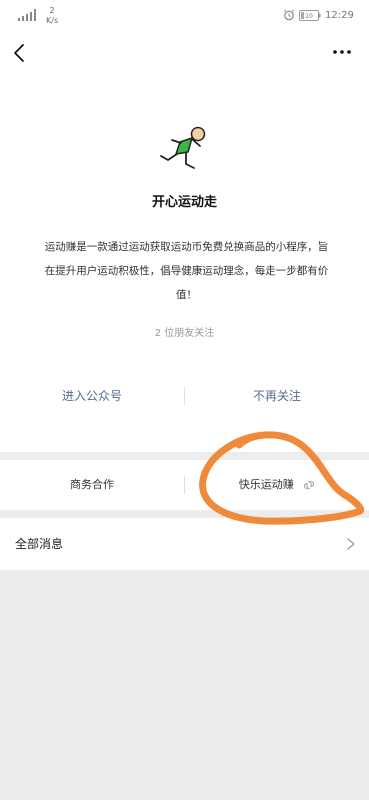 The height and width of the screenshot is (800, 369). What do you see at coordinates (184, 17) in the screenshot?
I see `status-bar: 2 K/s 10 12:29` at bounding box center [184, 17].